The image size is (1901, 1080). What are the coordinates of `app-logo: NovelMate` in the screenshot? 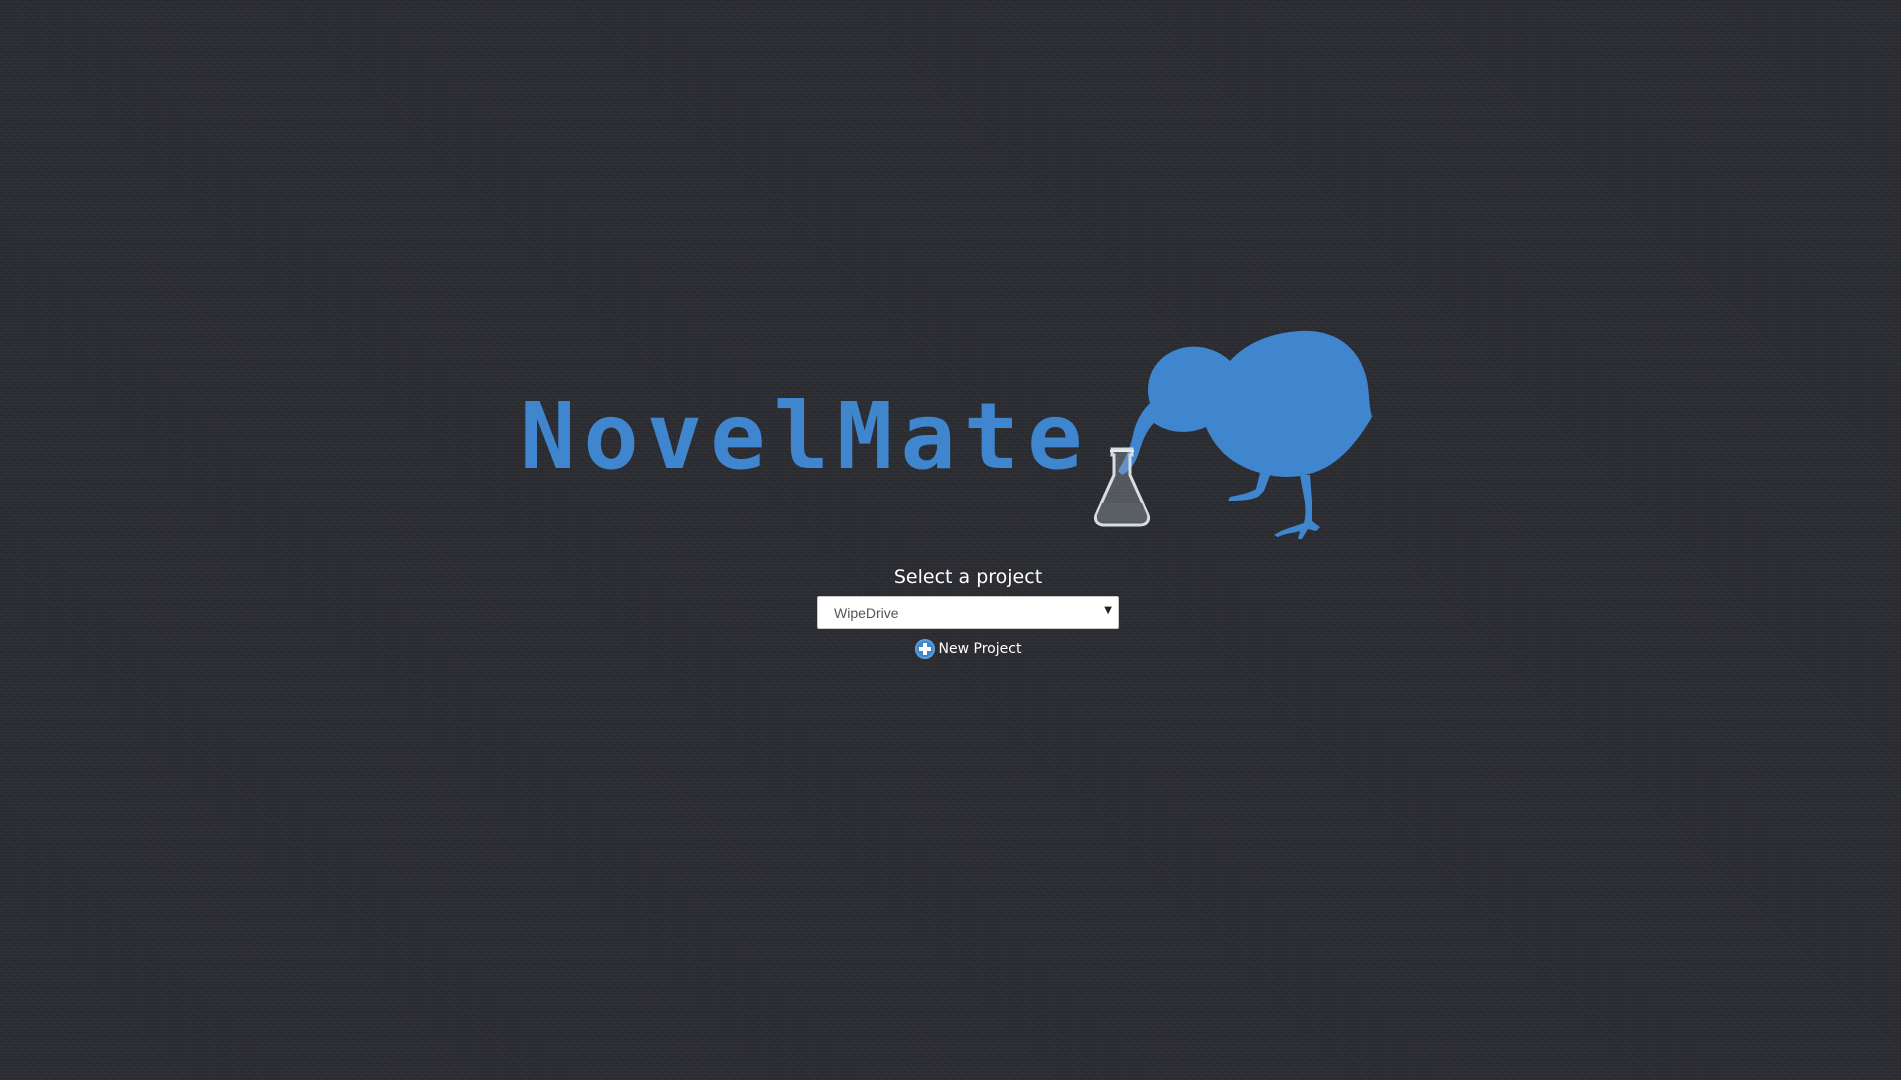 It's located at (950, 435).